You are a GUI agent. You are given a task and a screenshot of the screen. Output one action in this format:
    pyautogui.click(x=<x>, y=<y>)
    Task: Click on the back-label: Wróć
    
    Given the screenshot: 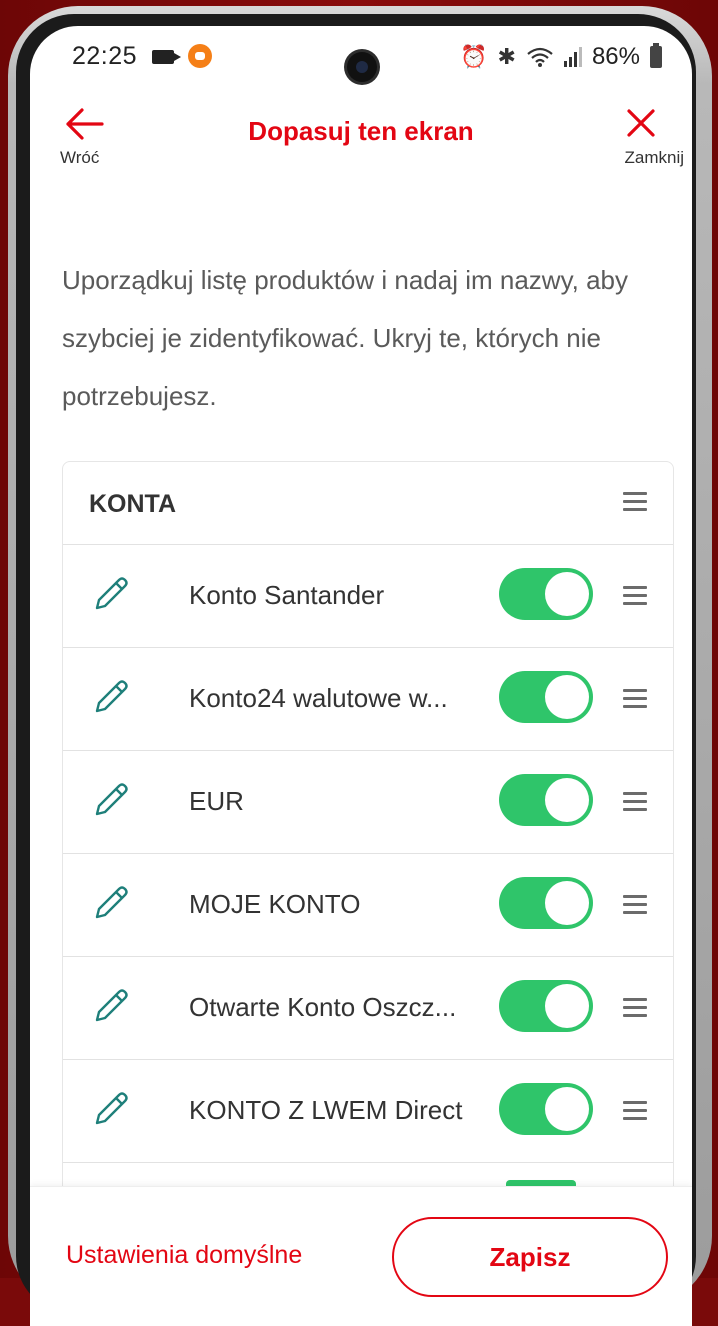 What is the action you would take?
    pyautogui.click(x=80, y=157)
    